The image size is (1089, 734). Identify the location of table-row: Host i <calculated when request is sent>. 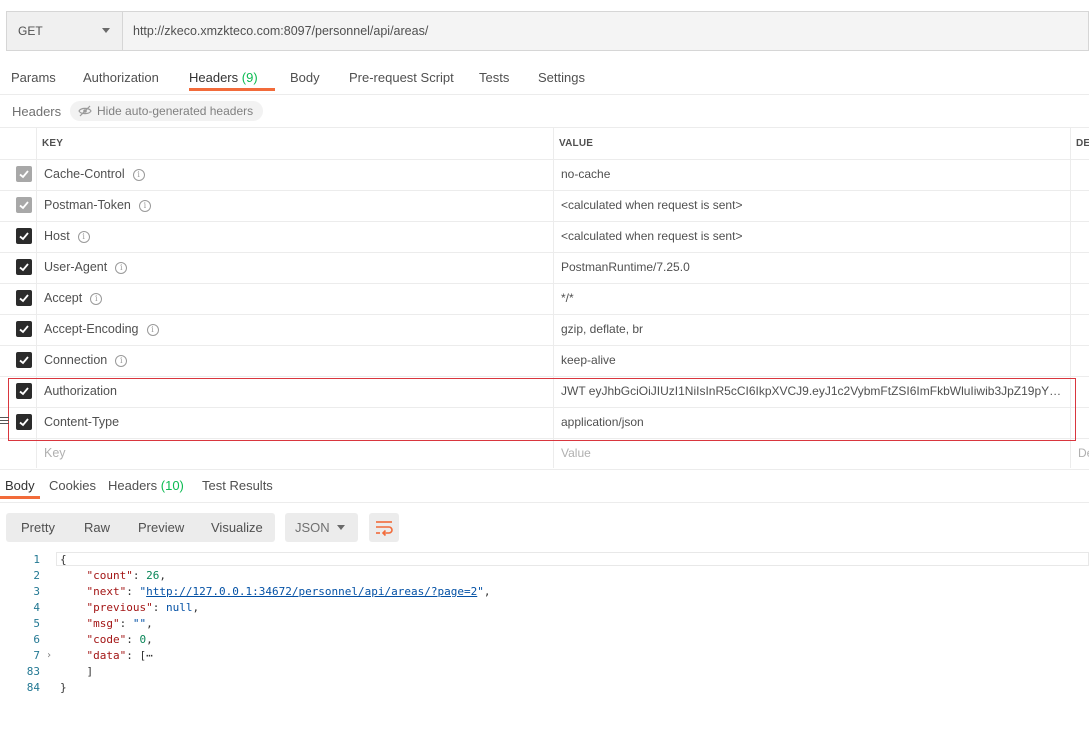
(544, 237).